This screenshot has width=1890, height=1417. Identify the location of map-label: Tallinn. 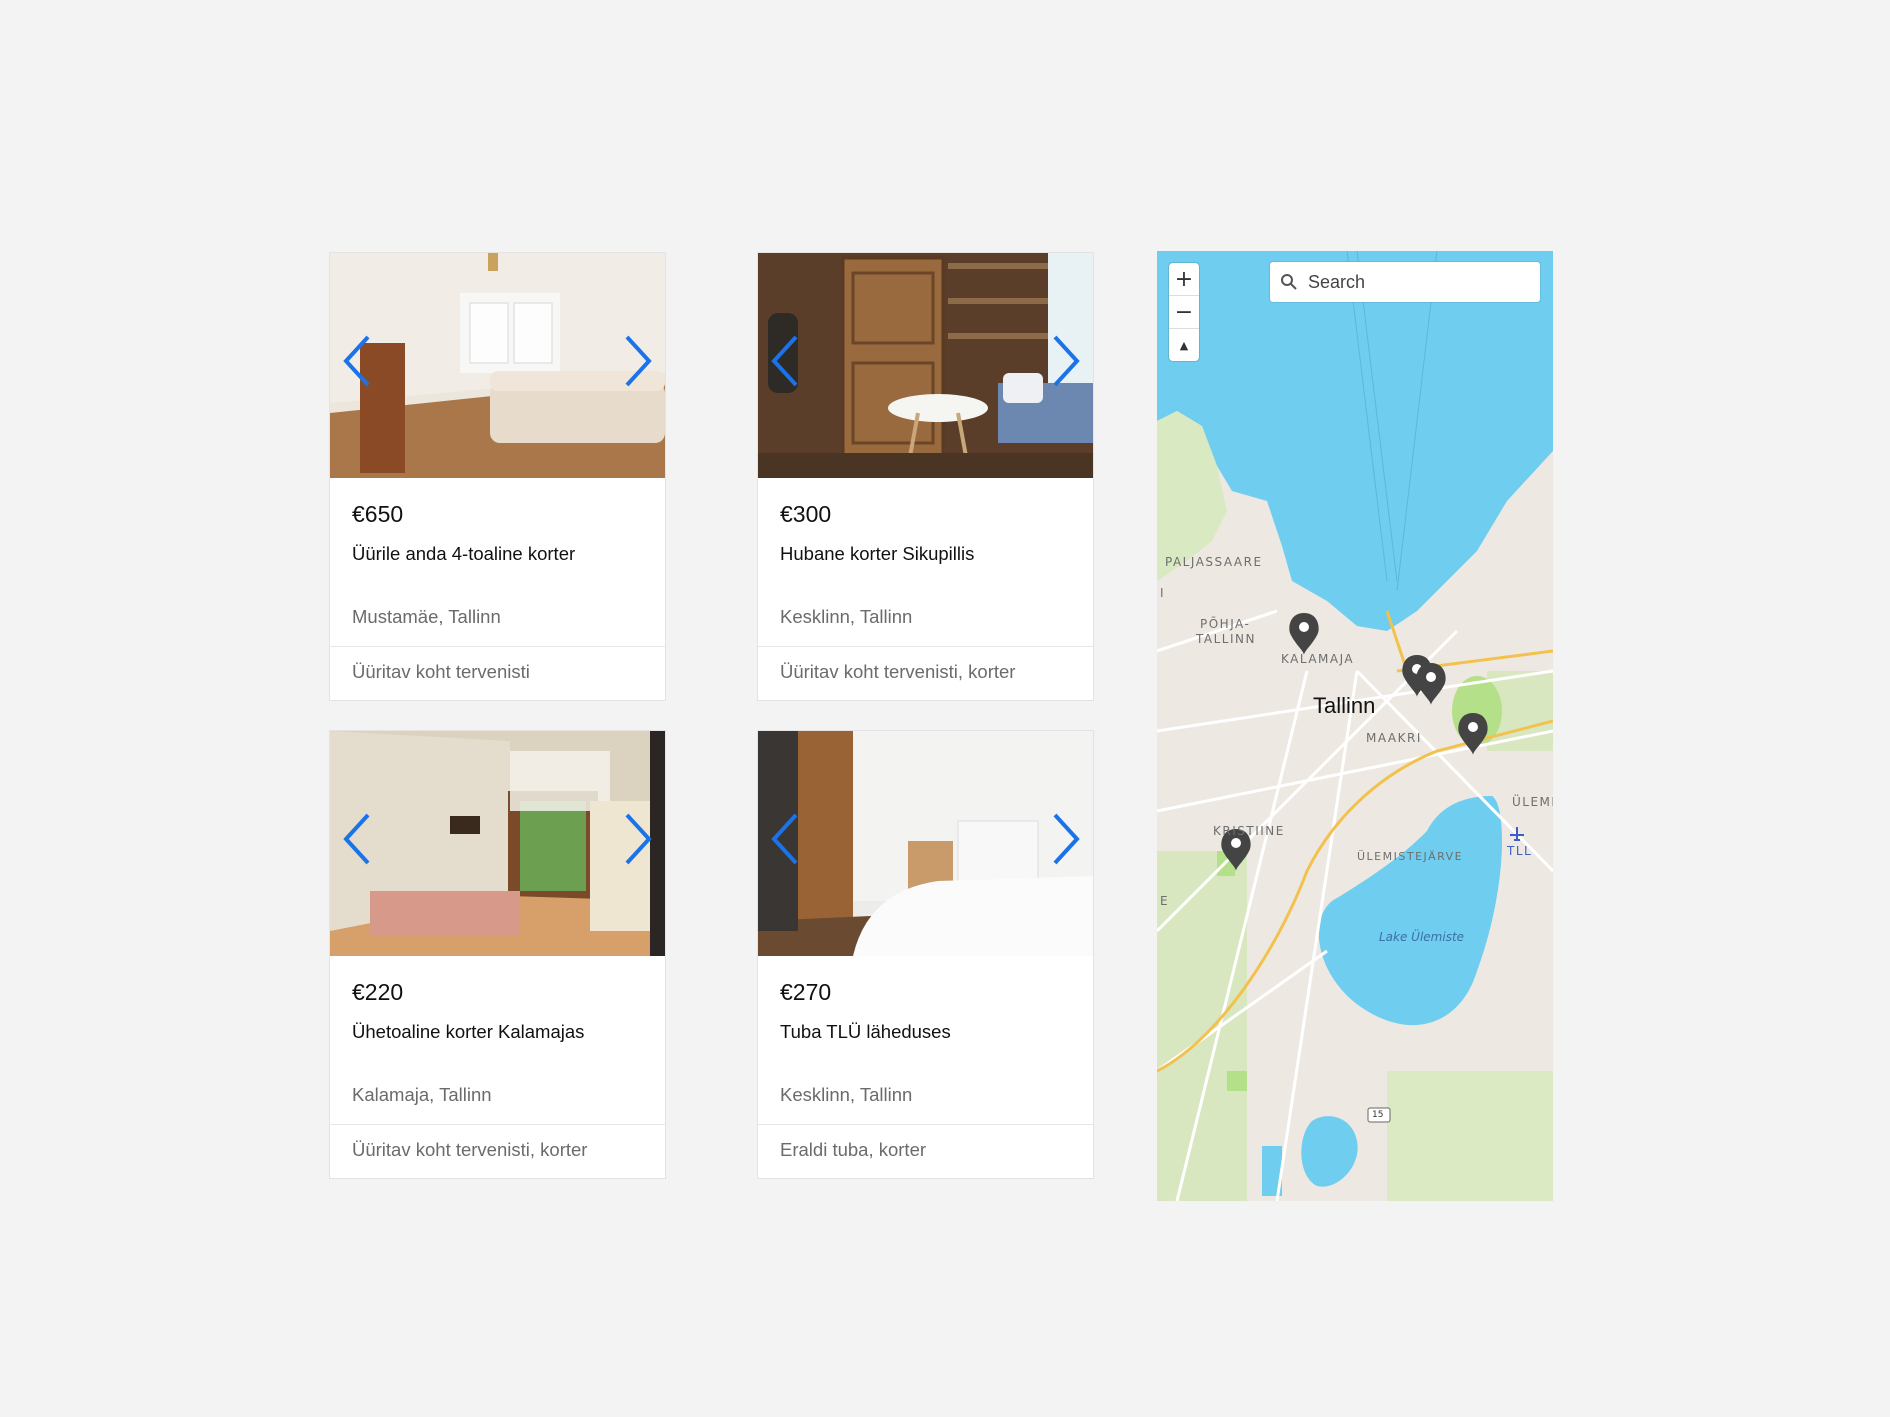
(1344, 705).